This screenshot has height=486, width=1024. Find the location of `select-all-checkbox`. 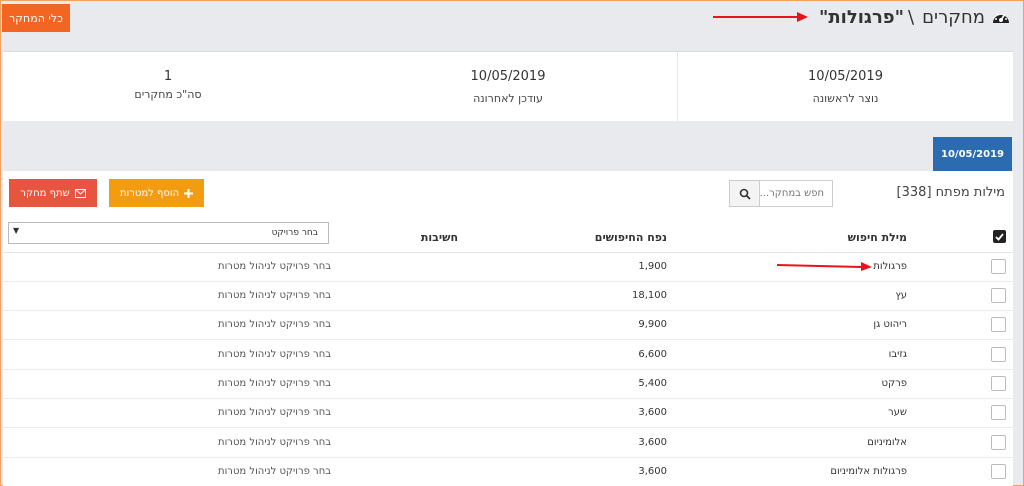

select-all-checkbox is located at coordinates (999, 236).